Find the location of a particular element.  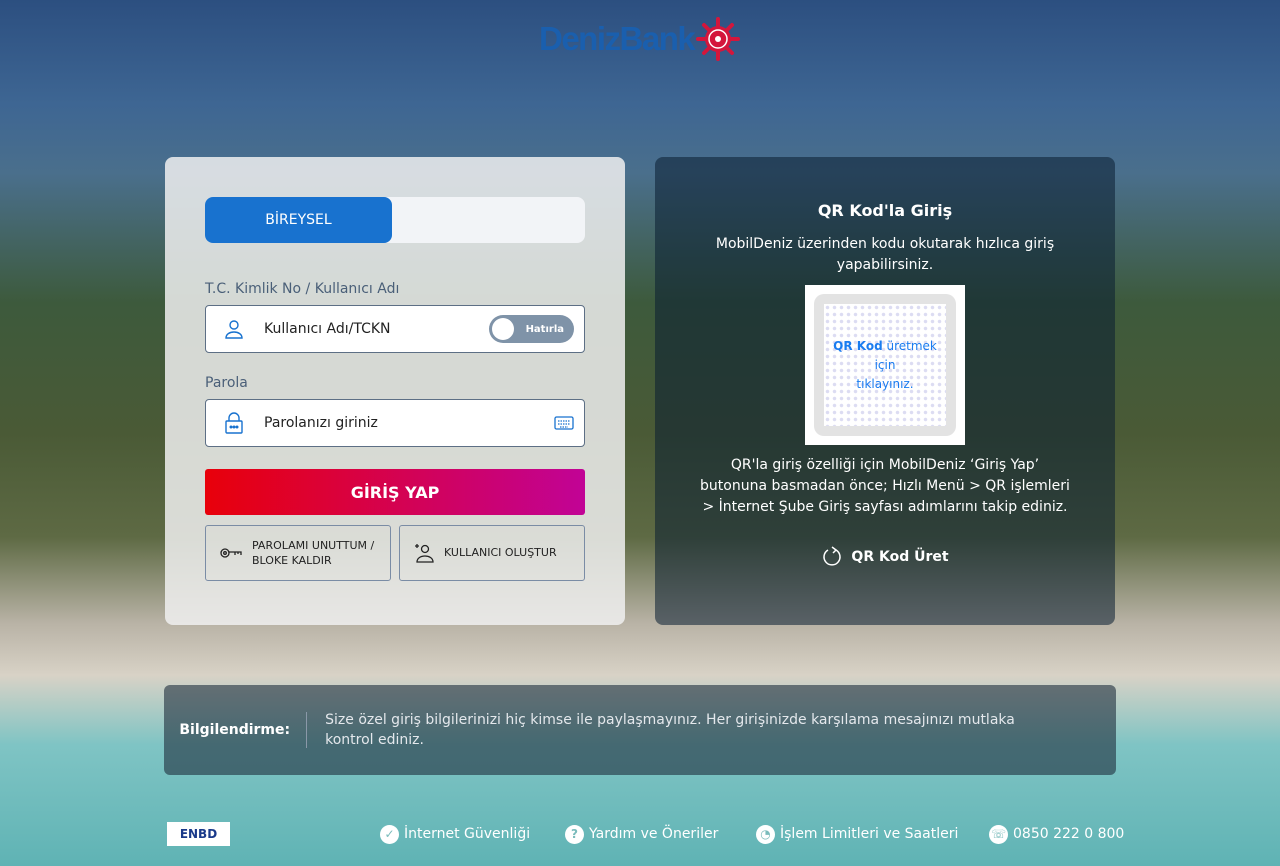

password-placeholder: Parolanızı giriniz is located at coordinates (321, 423).